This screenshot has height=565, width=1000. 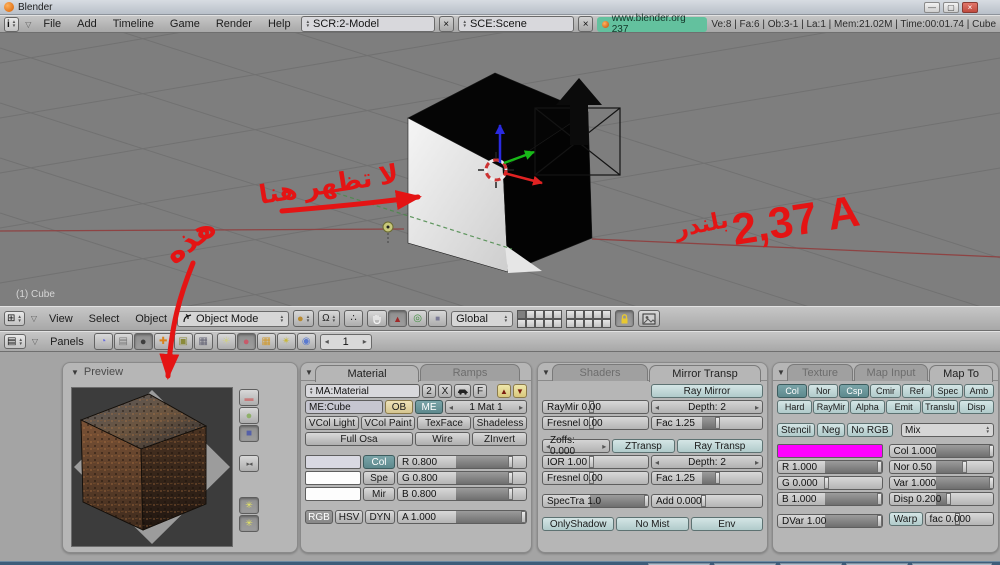 What do you see at coordinates (52, 24) in the screenshot?
I see `menu-file: File` at bounding box center [52, 24].